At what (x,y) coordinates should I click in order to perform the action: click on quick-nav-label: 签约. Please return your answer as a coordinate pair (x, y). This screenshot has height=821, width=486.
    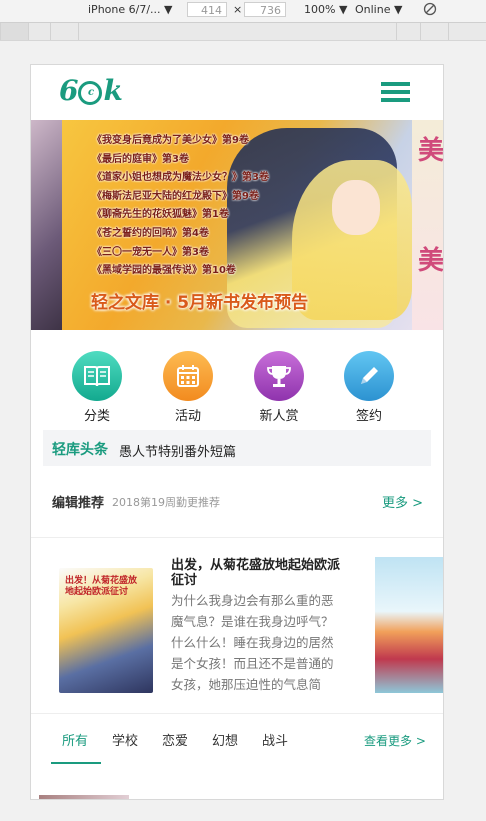
    Looking at the image, I should click on (368, 416).